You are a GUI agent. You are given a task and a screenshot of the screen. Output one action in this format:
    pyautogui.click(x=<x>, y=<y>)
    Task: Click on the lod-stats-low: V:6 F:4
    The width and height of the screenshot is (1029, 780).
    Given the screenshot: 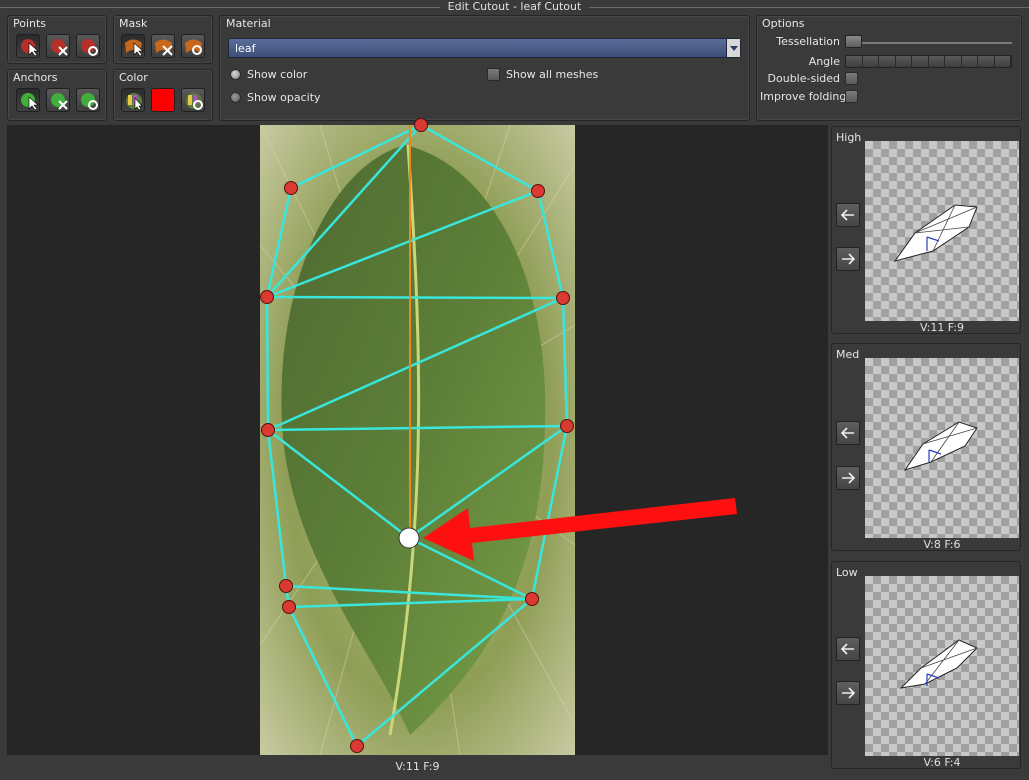 What is the action you would take?
    pyautogui.click(x=942, y=762)
    